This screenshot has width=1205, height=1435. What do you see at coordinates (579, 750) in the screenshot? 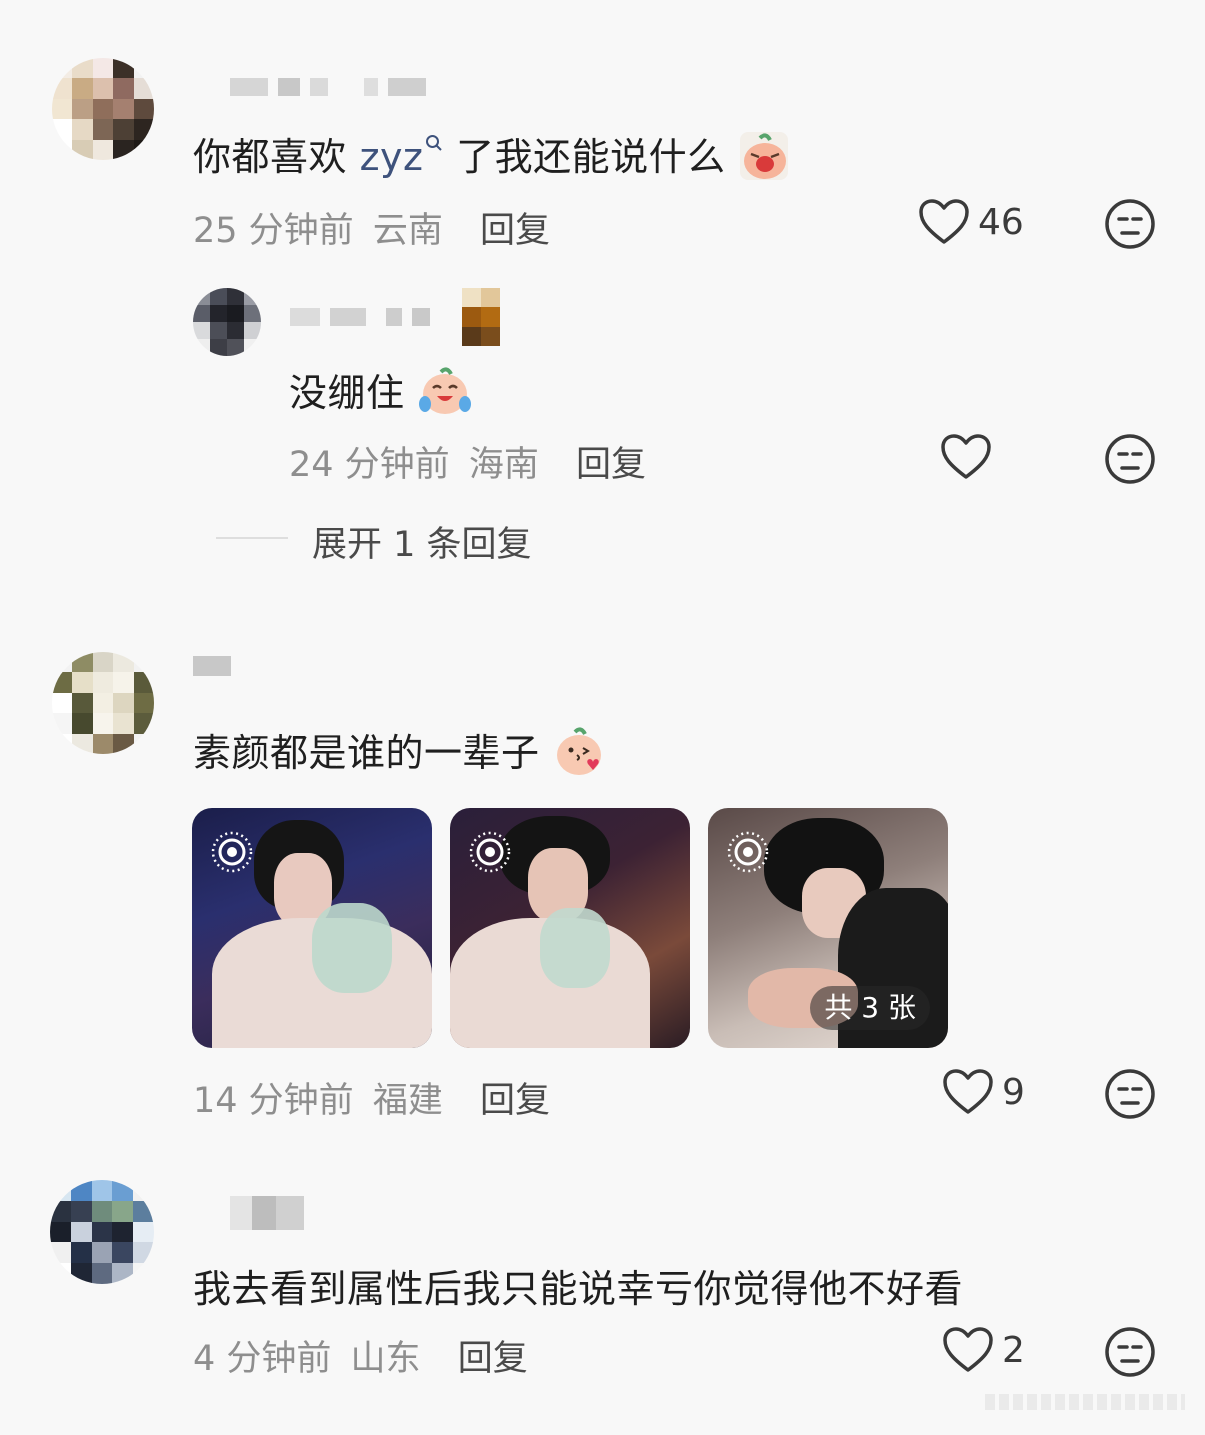
I see `kiss-emoji` at bounding box center [579, 750].